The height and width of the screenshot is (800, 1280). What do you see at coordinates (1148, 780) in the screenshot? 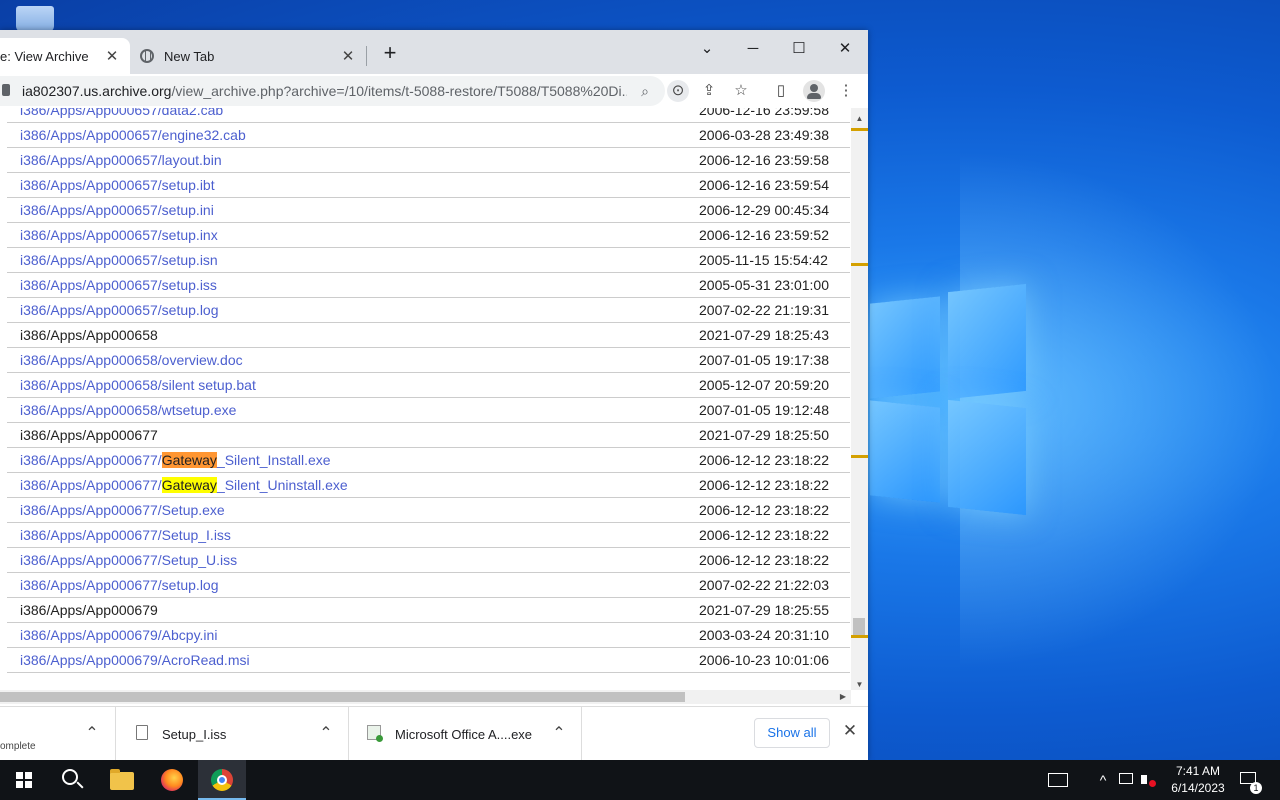
I see `volume-muted-icon` at bounding box center [1148, 780].